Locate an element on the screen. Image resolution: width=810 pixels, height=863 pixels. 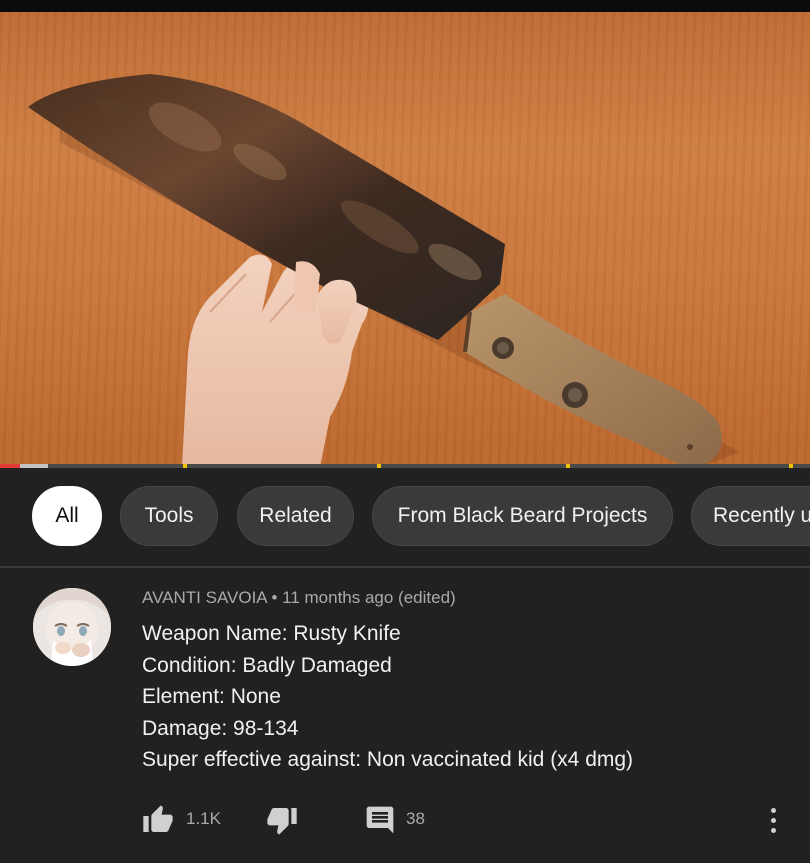
chip-related: Related is located at coordinates (295, 516).